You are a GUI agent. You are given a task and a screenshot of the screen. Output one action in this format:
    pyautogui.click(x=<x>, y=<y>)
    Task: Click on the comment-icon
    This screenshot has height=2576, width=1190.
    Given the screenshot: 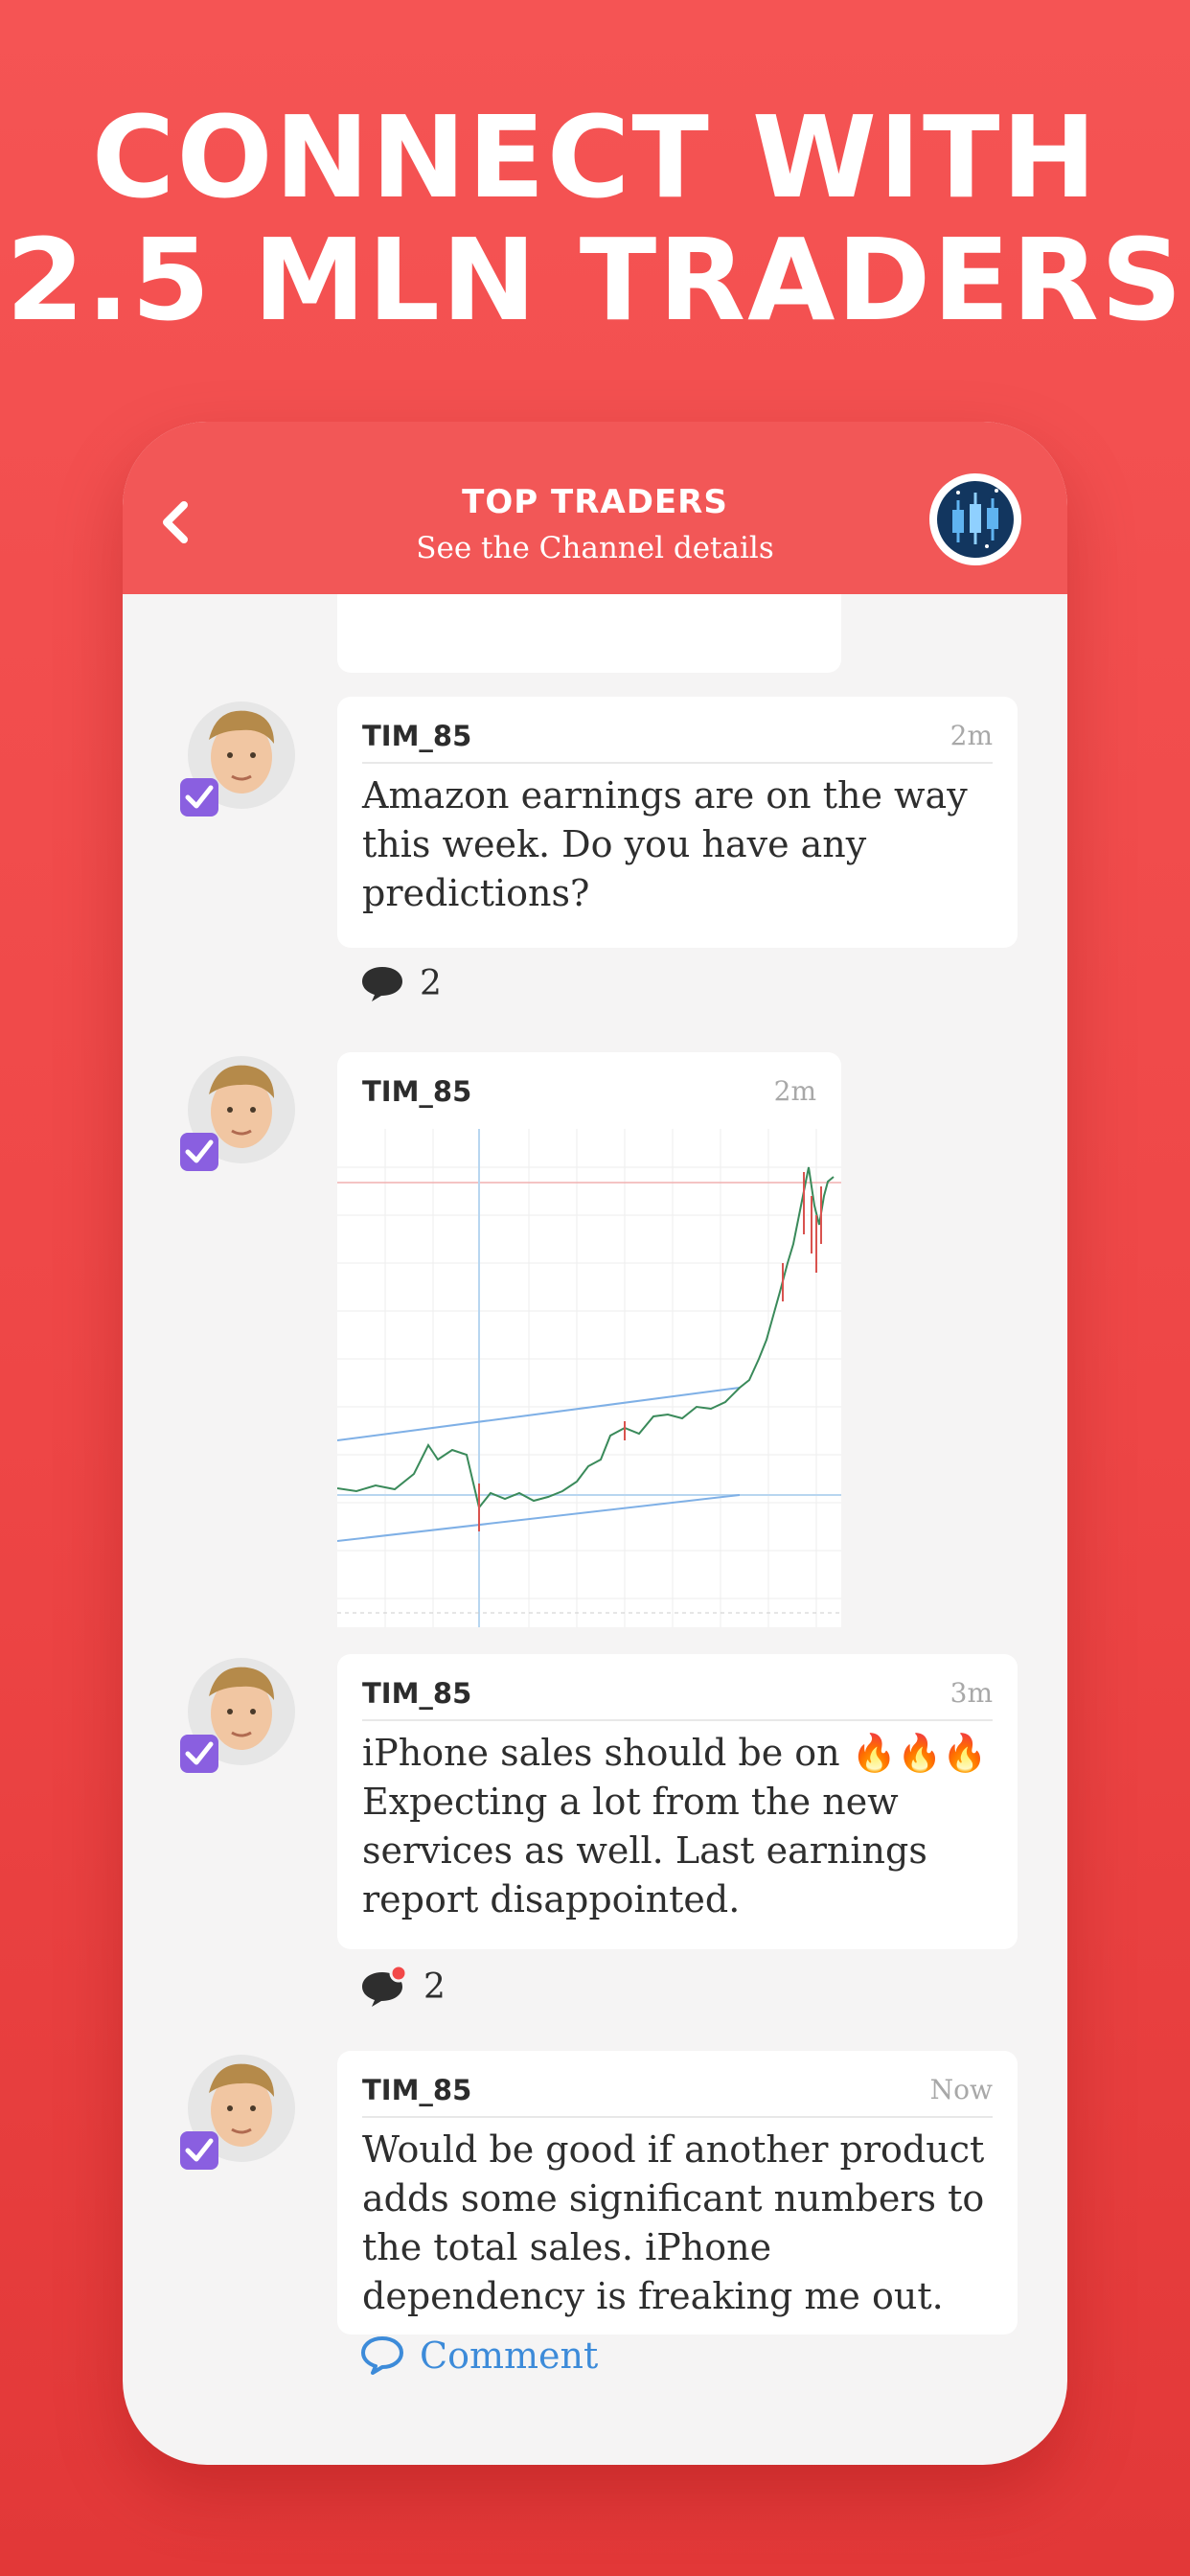 What is the action you would take?
    pyautogui.click(x=382, y=2355)
    